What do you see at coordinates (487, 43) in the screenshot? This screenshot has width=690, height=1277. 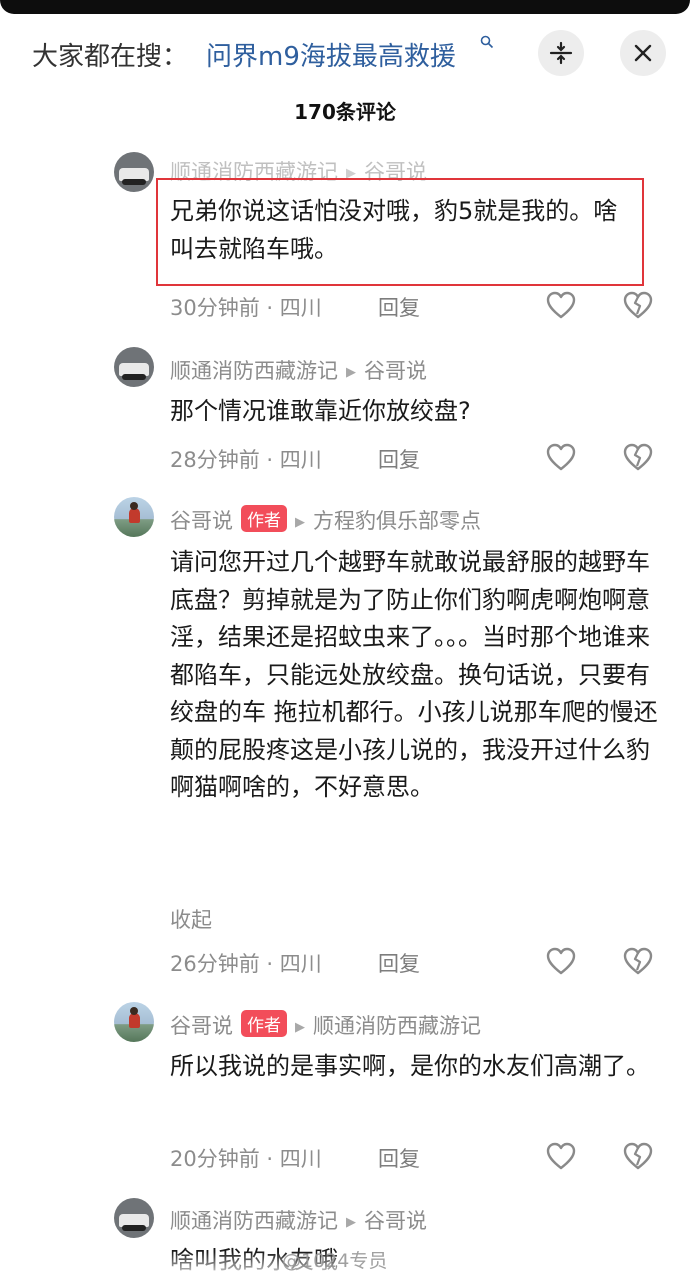 I see `search-icon` at bounding box center [487, 43].